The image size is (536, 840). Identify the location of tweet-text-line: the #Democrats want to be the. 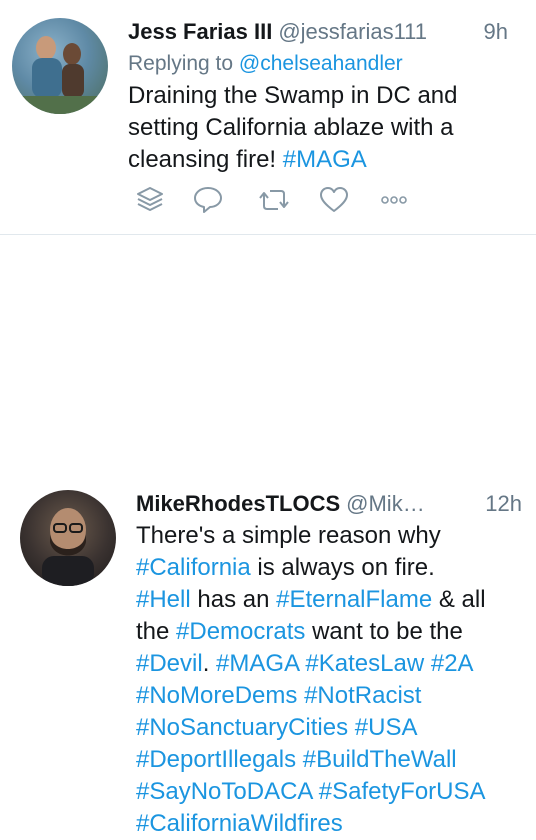
(331, 632).